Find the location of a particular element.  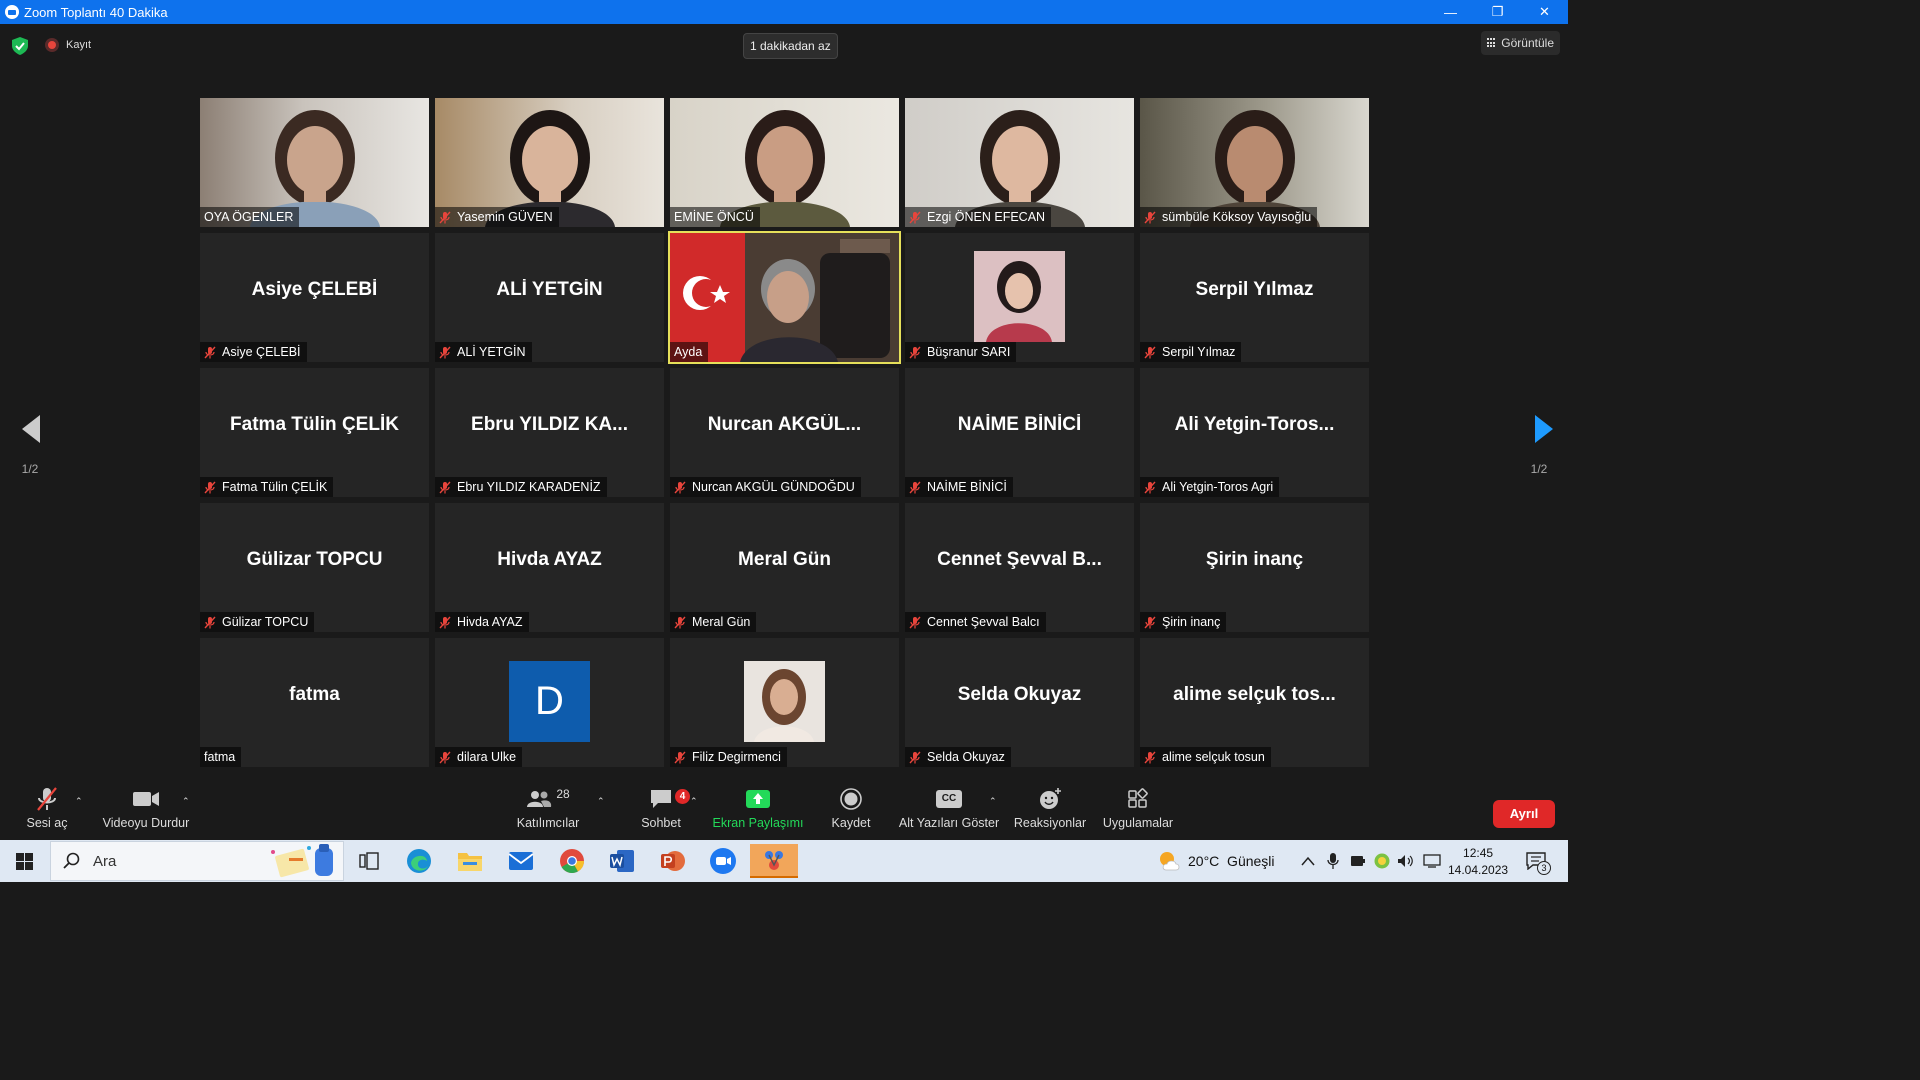

participant-tile: Gülizar TOPCU Gülizar TOPCU is located at coordinates (314, 567).